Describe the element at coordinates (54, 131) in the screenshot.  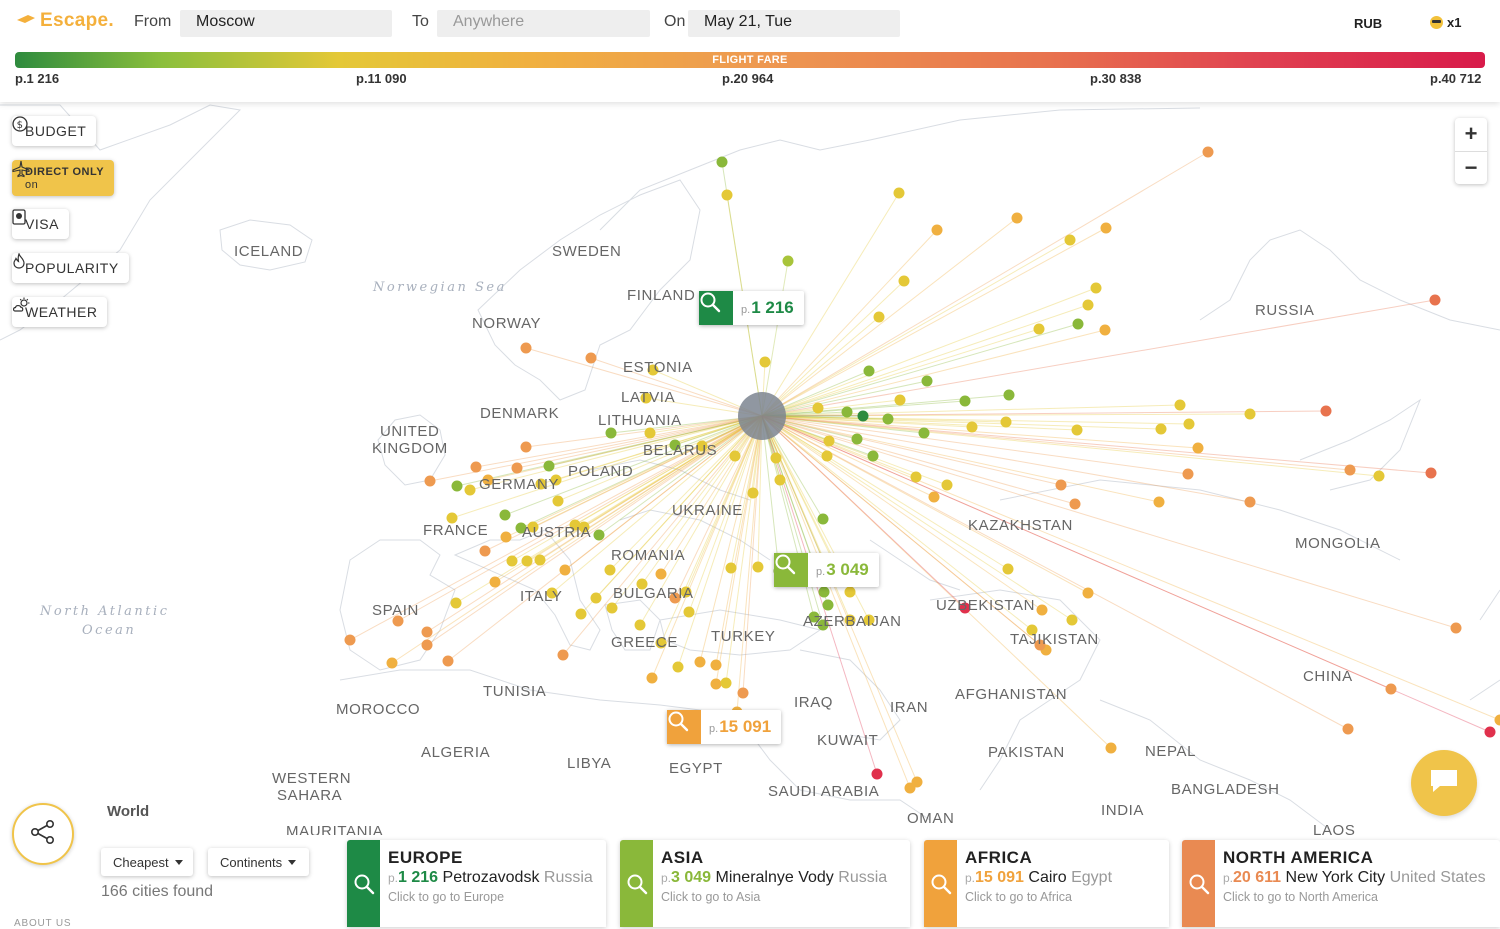
I see `budget-filter-button: $ BUDGET` at that location.